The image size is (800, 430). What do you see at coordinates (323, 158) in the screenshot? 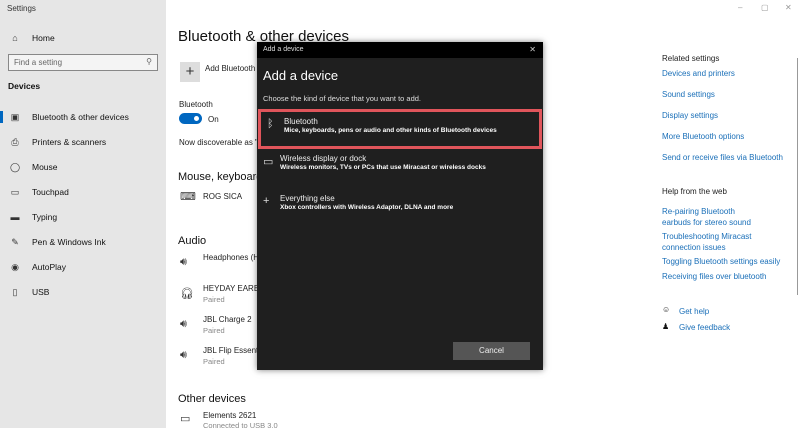
I see `option-name: Wireless display or dock` at bounding box center [323, 158].